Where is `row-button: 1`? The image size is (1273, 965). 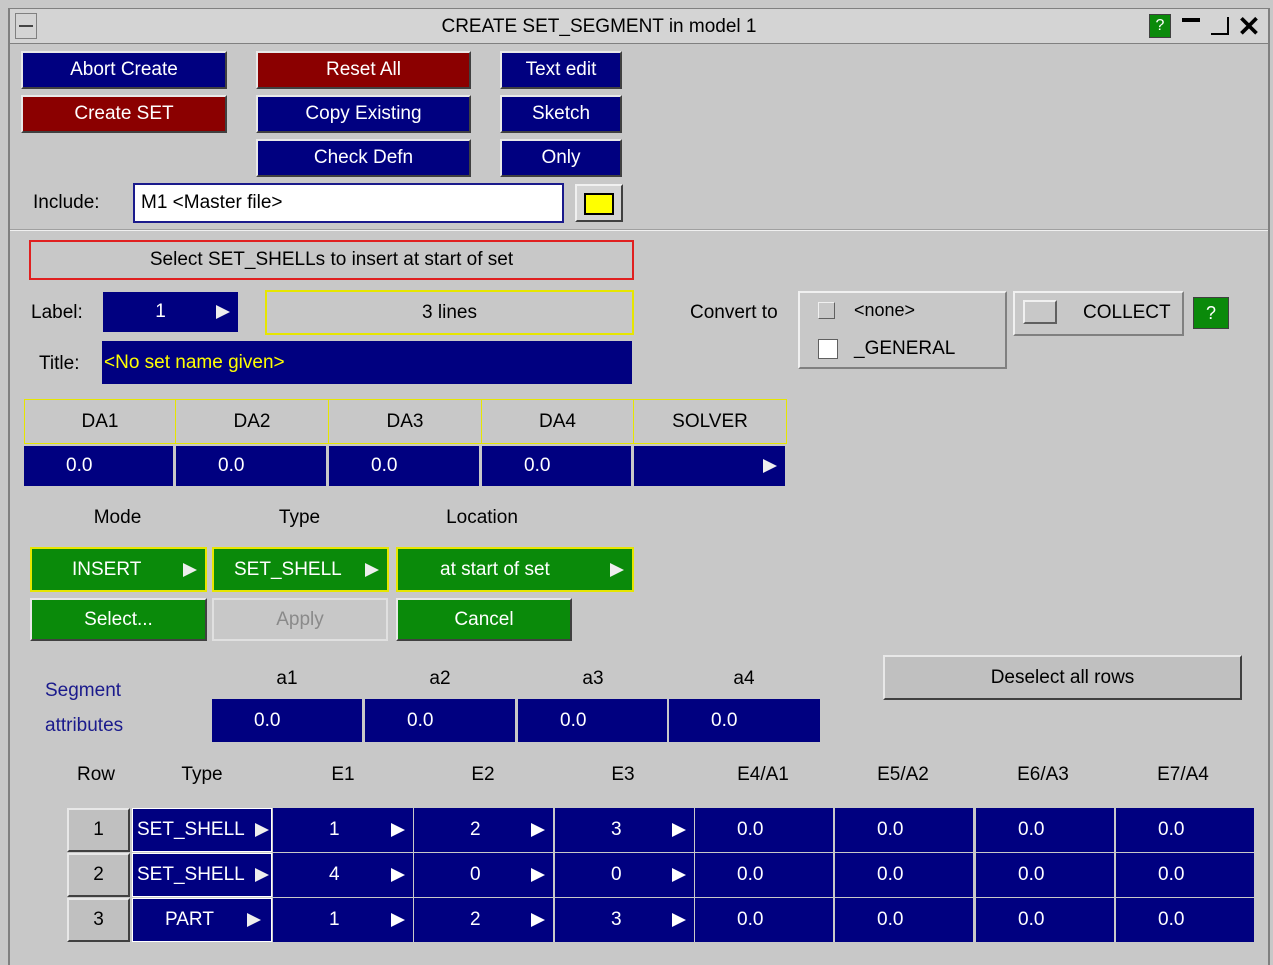
row-button: 1 is located at coordinates (98, 830).